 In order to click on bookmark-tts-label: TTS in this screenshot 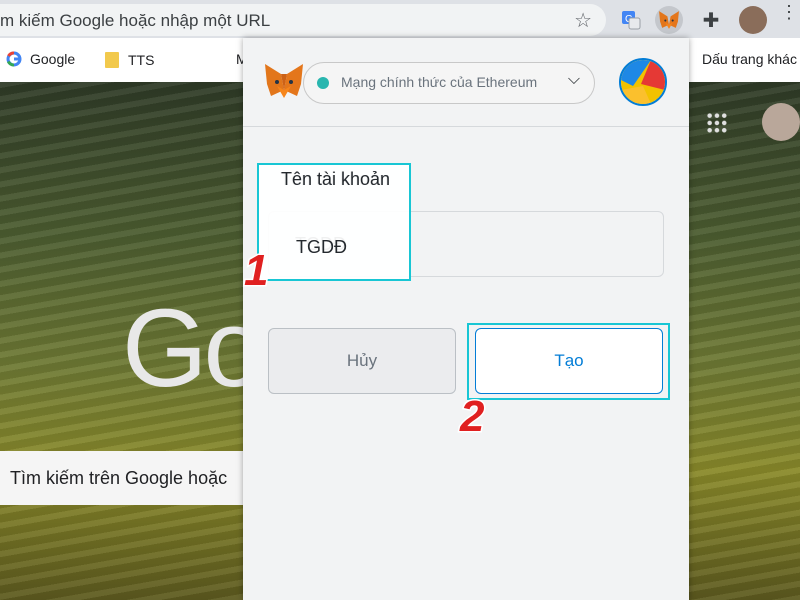, I will do `click(141, 60)`.